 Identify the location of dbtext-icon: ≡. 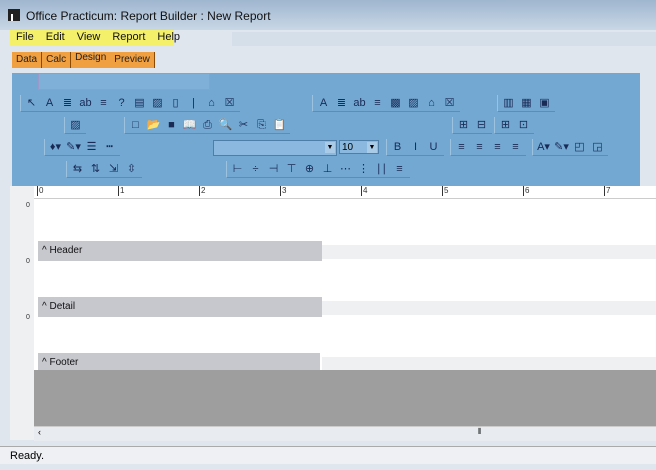
(103, 103).